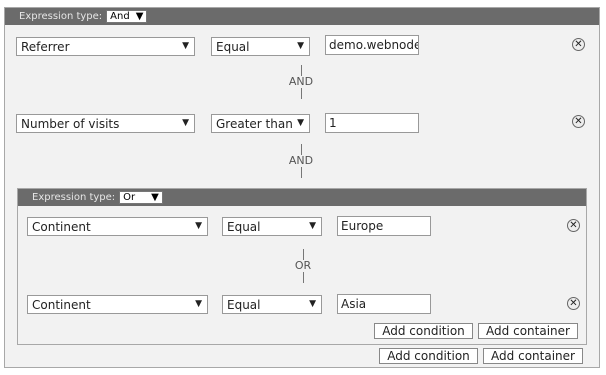 Image resolution: width=606 pixels, height=375 pixels. Describe the element at coordinates (302, 197) in the screenshot. I see `inner-expression-header: Expression type: Or ▼` at that location.